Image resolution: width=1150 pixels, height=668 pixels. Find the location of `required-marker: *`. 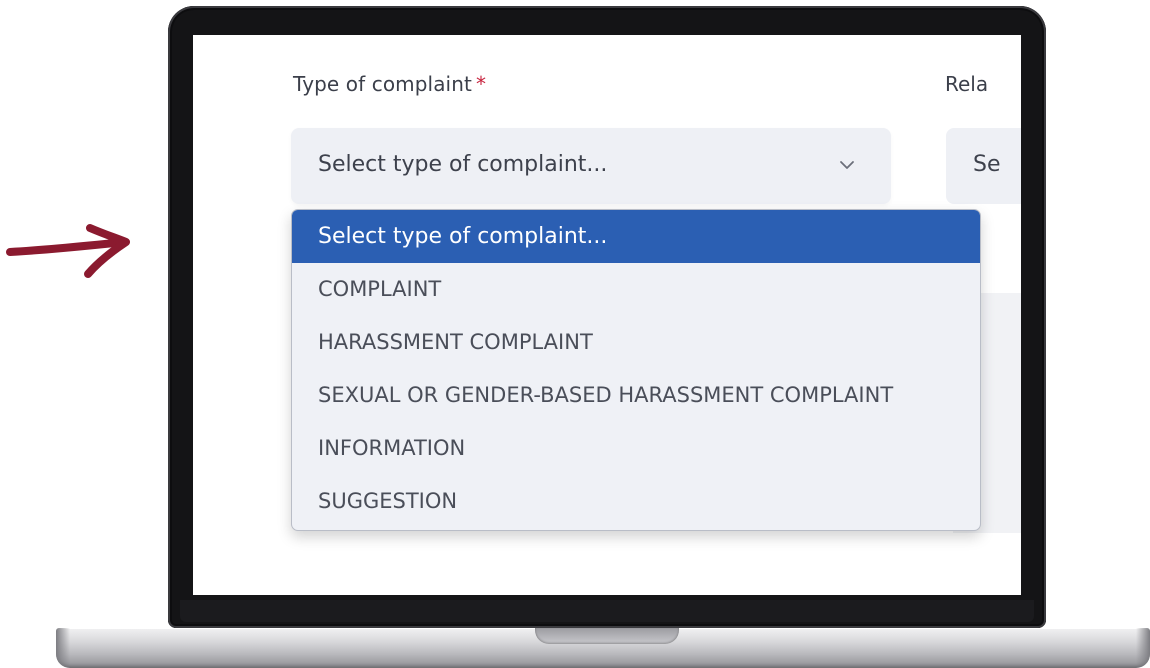

required-marker: * is located at coordinates (481, 84).